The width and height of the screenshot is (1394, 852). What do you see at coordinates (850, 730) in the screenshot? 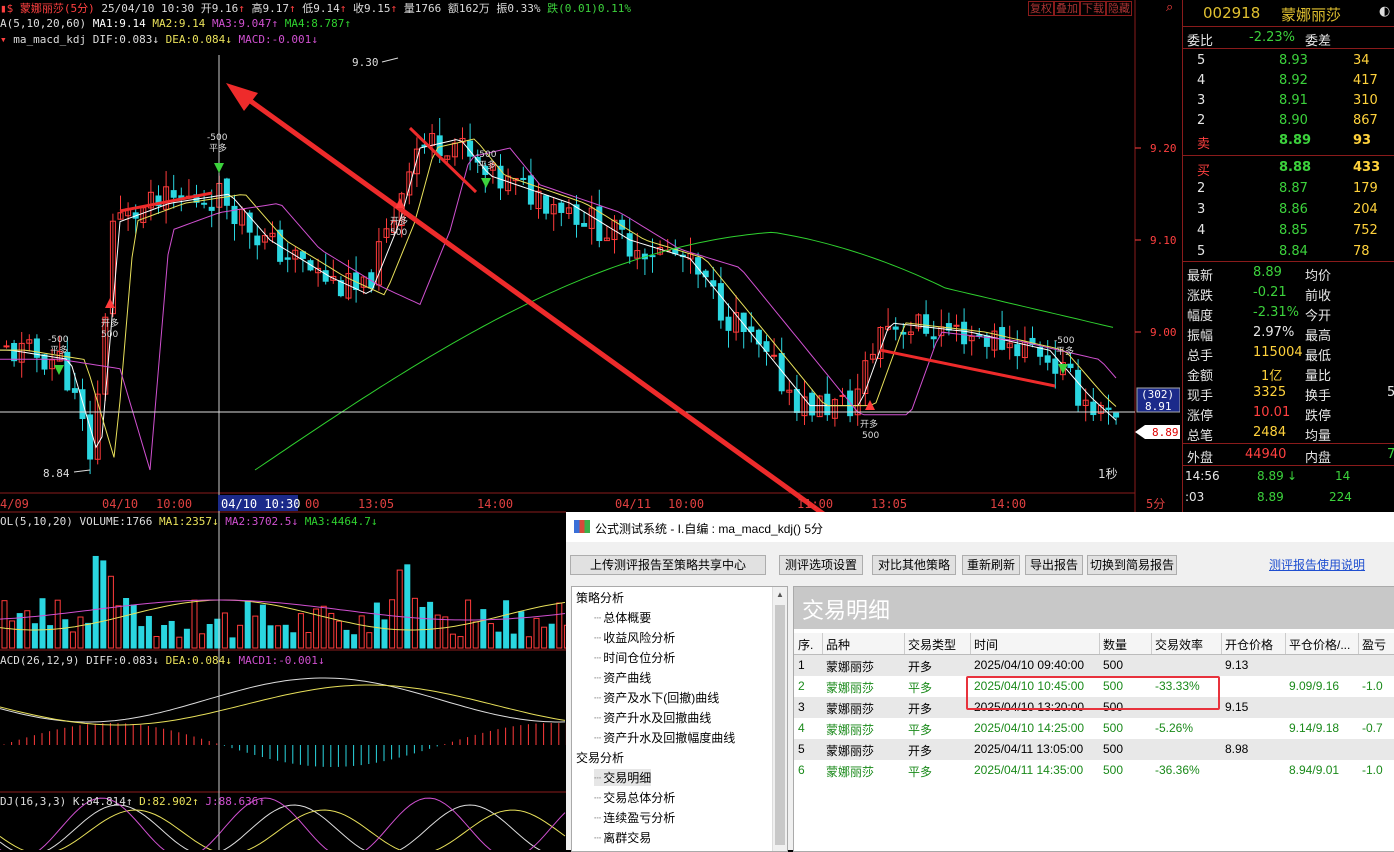
I see `table-cell-sym: 蒙娜丽莎` at bounding box center [850, 730].